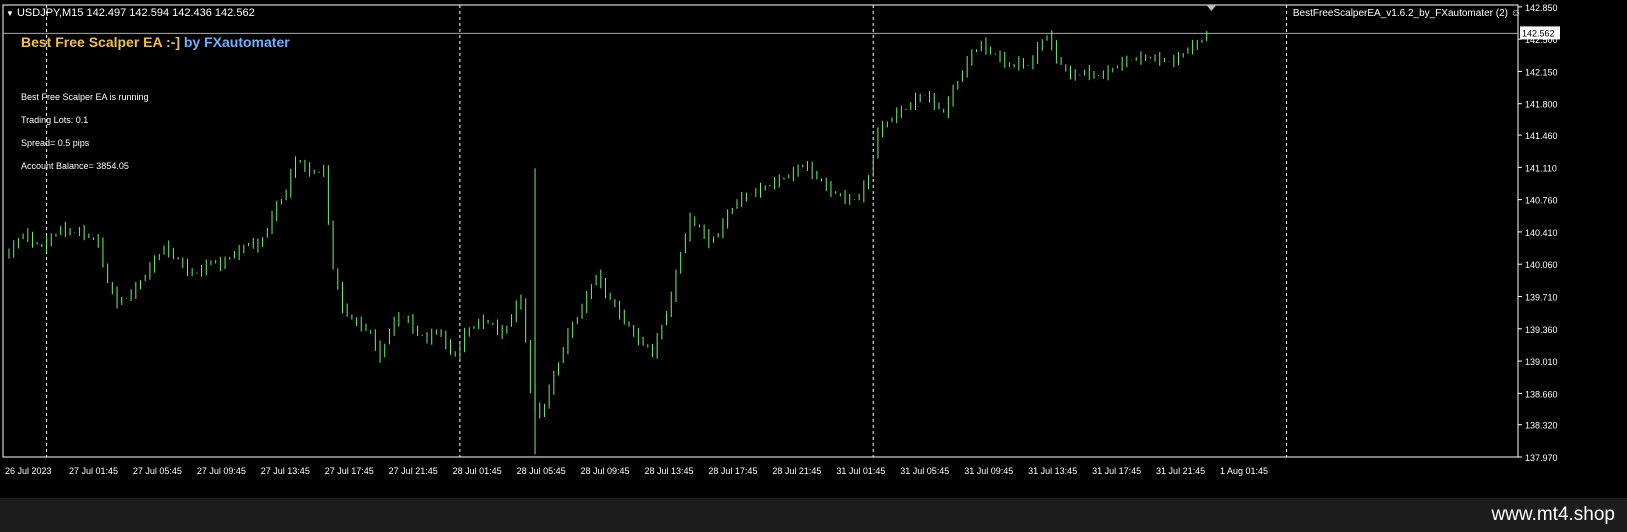  I want to click on ea-title-author: by FXautomater, so click(234, 42).